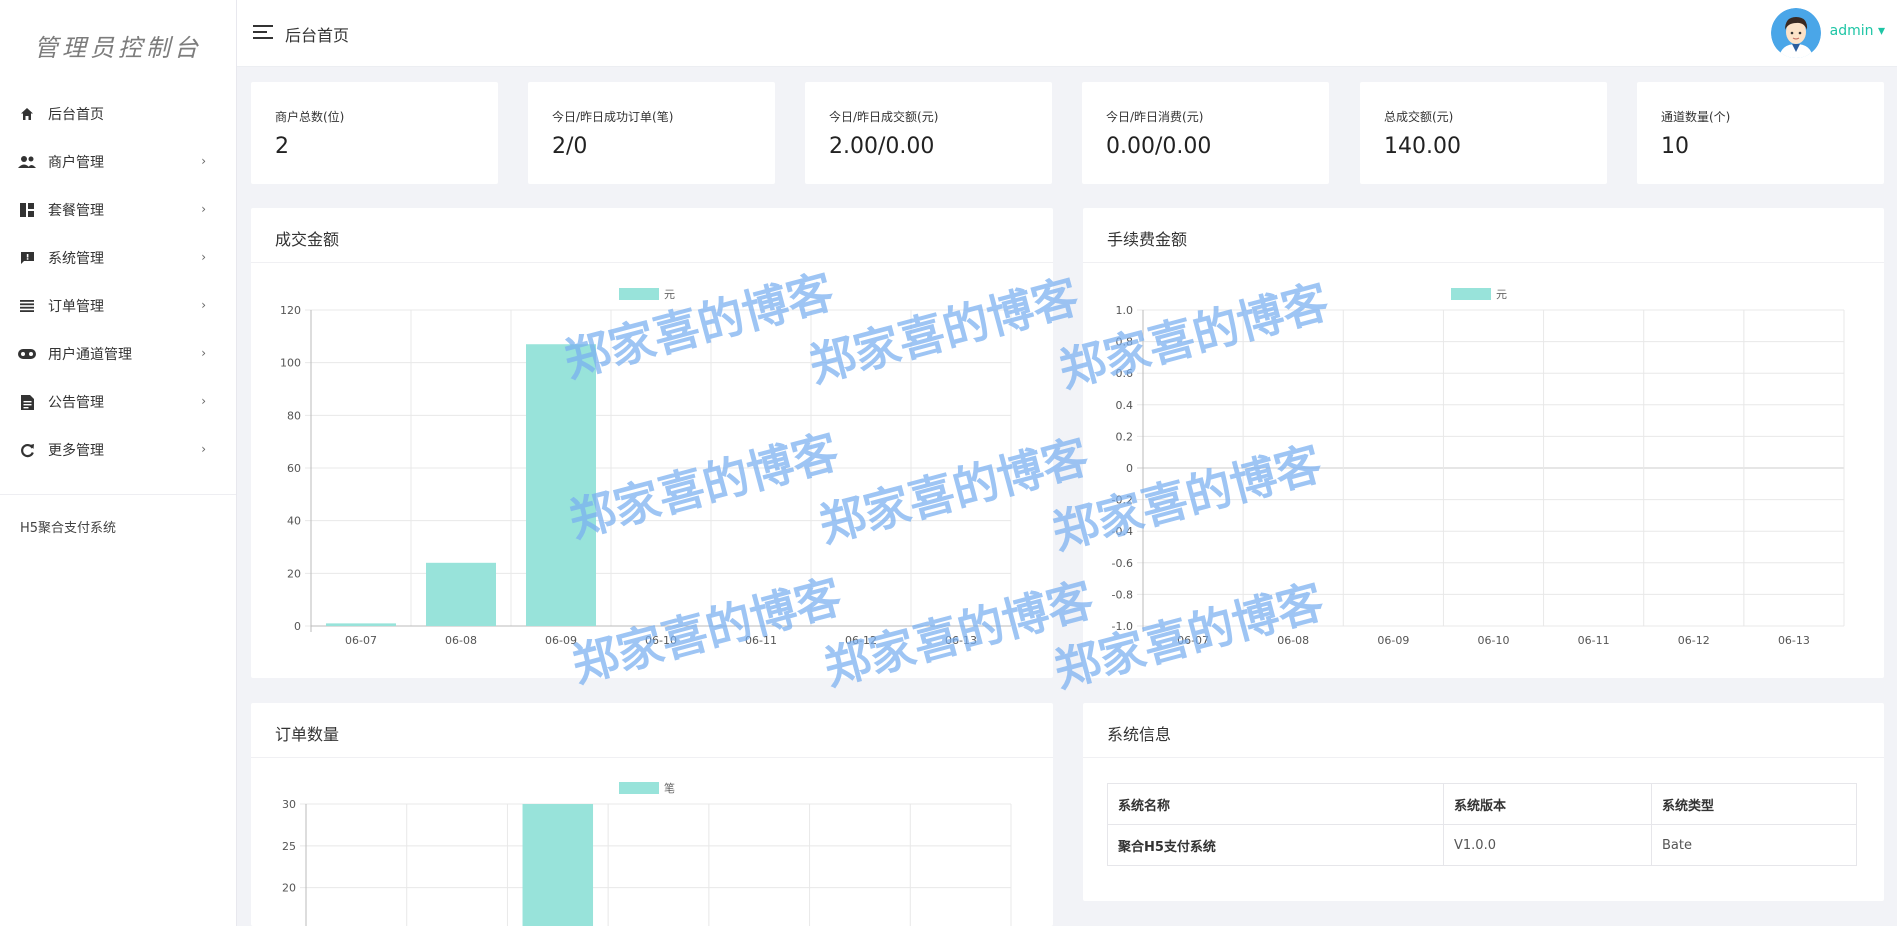  I want to click on y-tick-label: 120, so click(290, 310).